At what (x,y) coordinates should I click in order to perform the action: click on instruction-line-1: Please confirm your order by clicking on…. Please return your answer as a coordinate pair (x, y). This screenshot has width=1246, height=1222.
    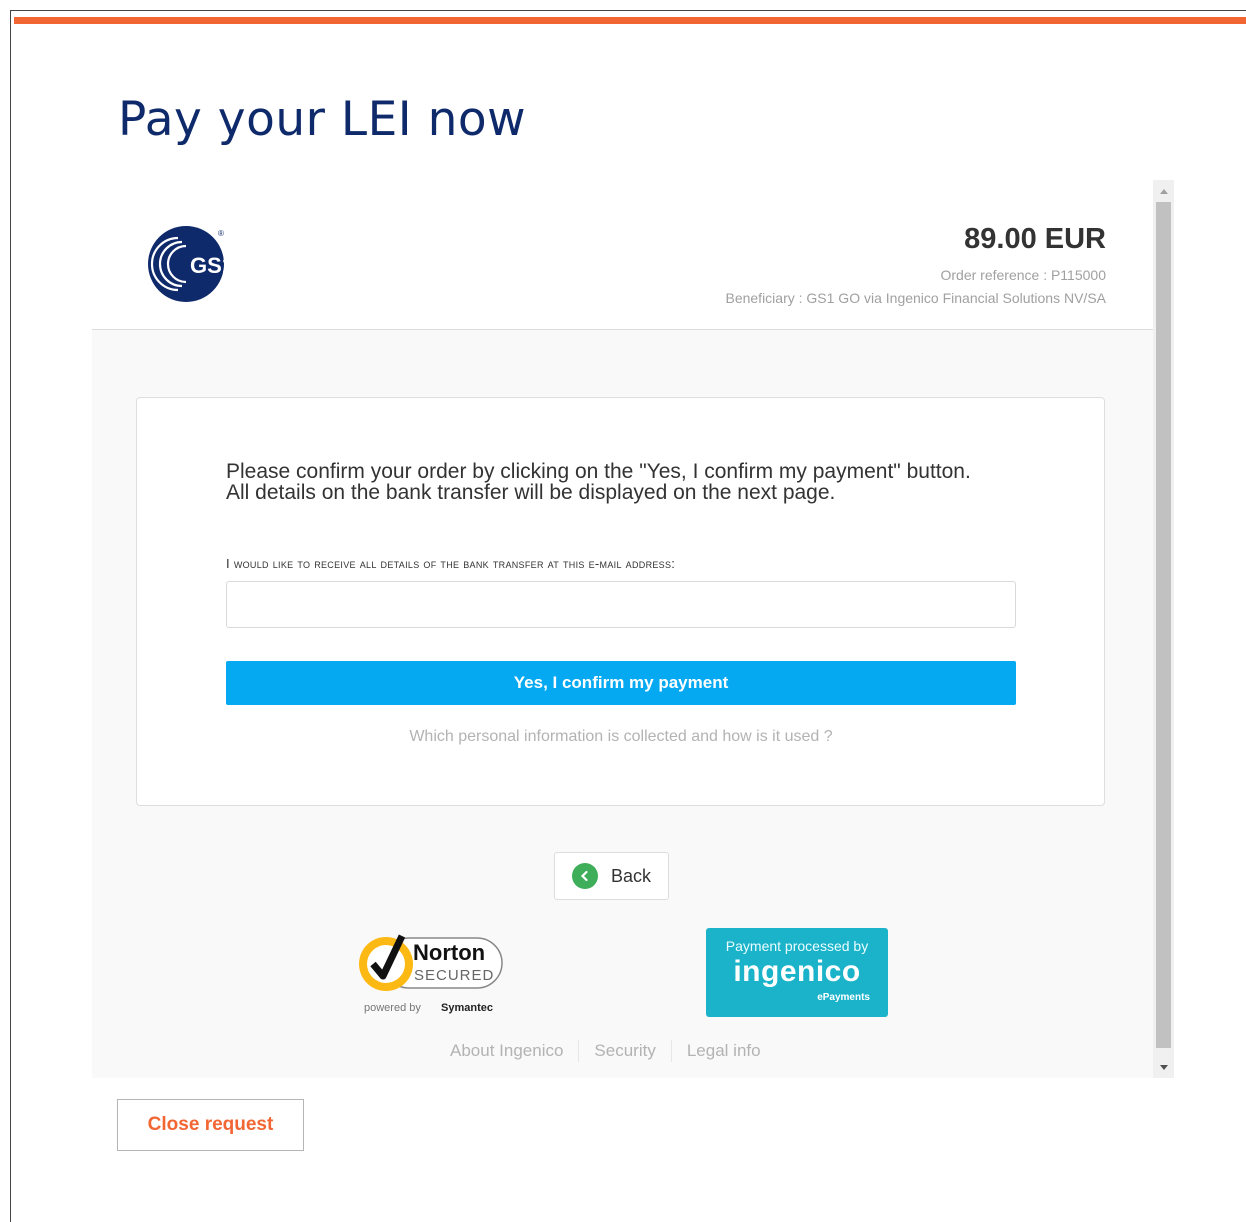
    Looking at the image, I should click on (598, 471).